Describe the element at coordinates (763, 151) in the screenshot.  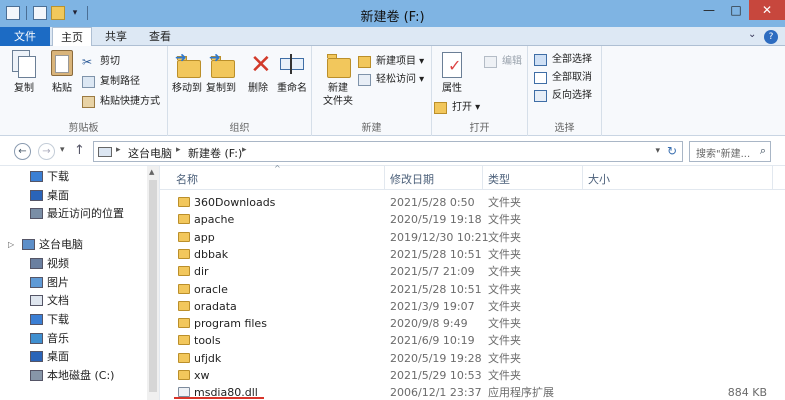
I see `search-icon: ⌕` at that location.